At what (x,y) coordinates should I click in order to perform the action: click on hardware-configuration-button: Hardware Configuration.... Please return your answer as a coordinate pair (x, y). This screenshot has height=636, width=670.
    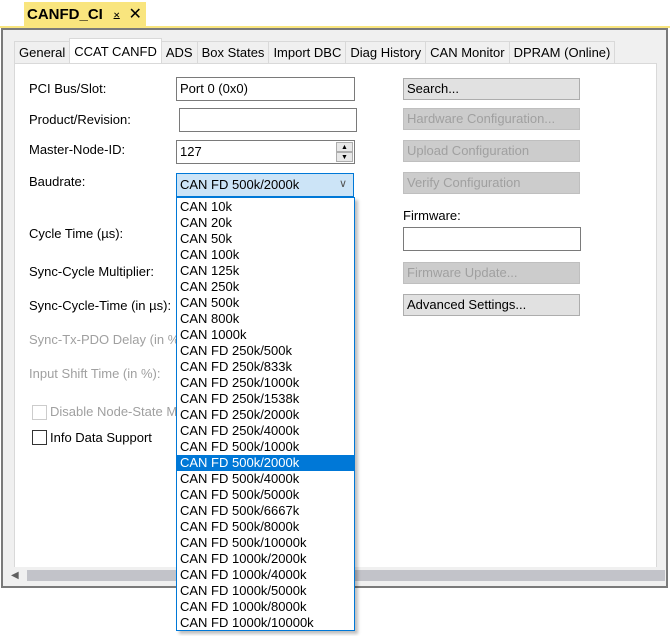
    Looking at the image, I should click on (491, 119).